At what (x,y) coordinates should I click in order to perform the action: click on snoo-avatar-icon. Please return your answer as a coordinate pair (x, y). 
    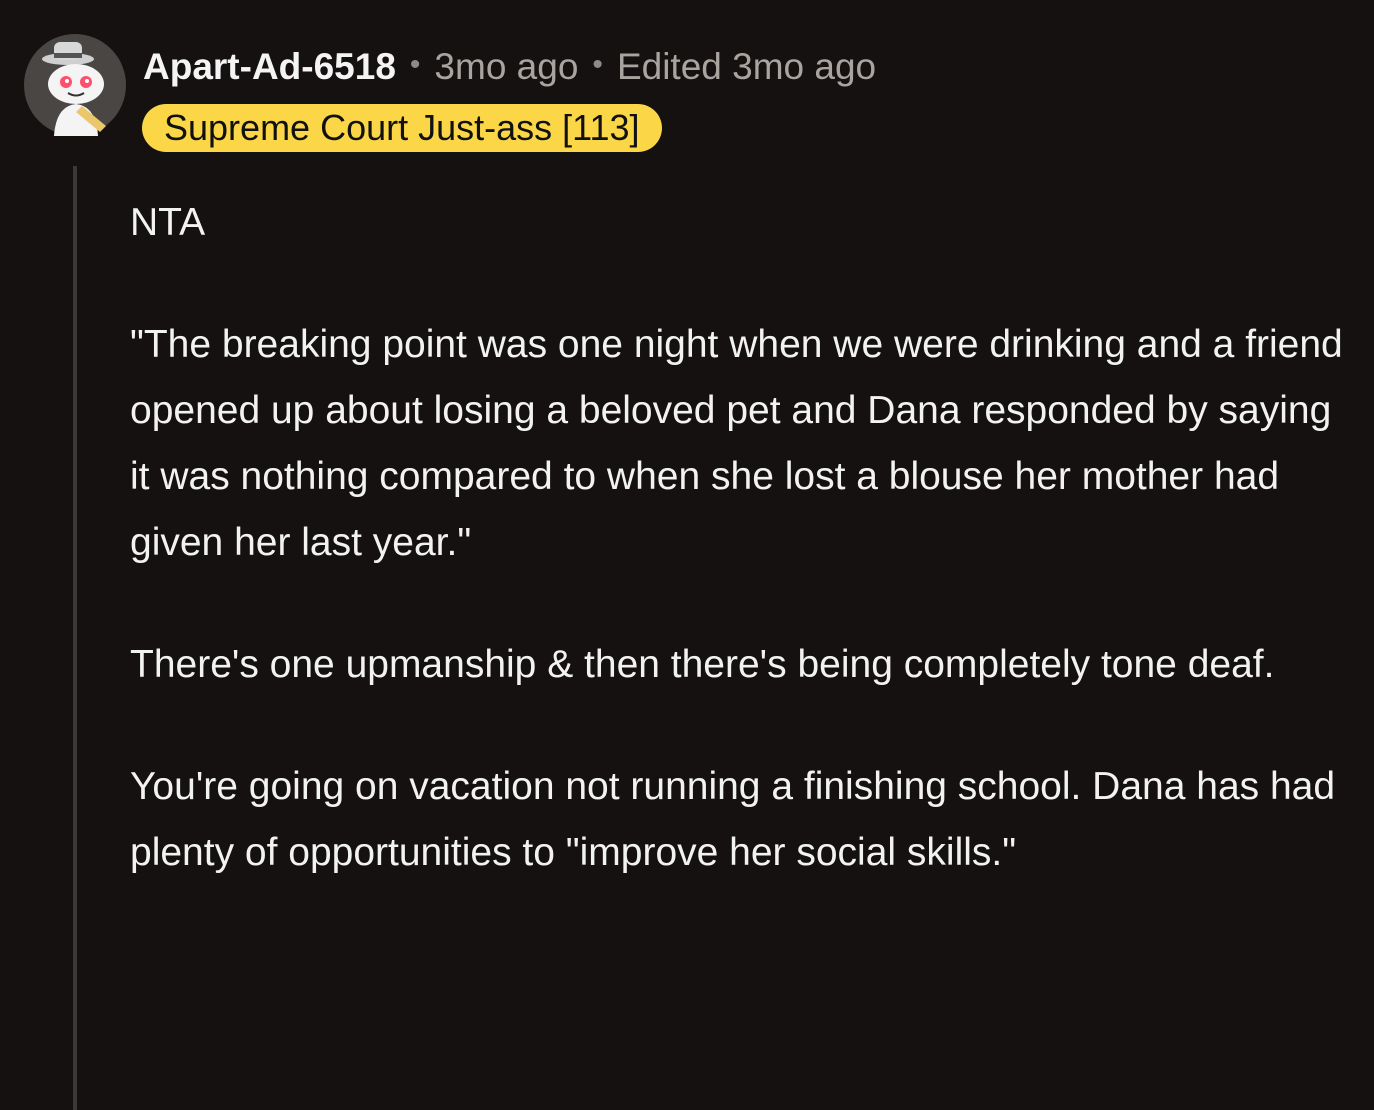
    Looking at the image, I should click on (75, 85).